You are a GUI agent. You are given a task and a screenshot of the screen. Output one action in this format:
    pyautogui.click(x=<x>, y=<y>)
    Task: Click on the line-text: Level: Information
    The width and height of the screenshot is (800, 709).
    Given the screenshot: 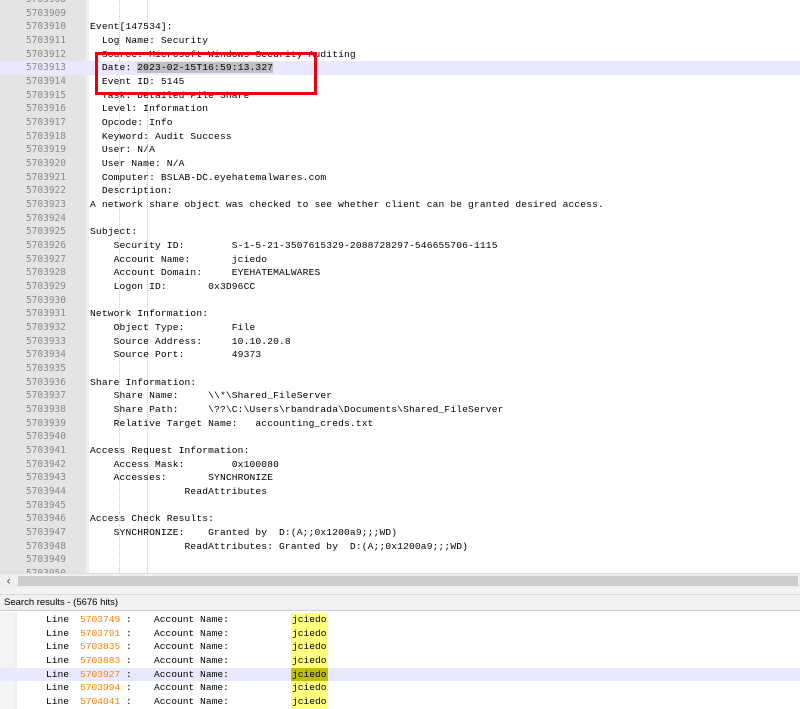 What is the action you would take?
    pyautogui.click(x=149, y=109)
    